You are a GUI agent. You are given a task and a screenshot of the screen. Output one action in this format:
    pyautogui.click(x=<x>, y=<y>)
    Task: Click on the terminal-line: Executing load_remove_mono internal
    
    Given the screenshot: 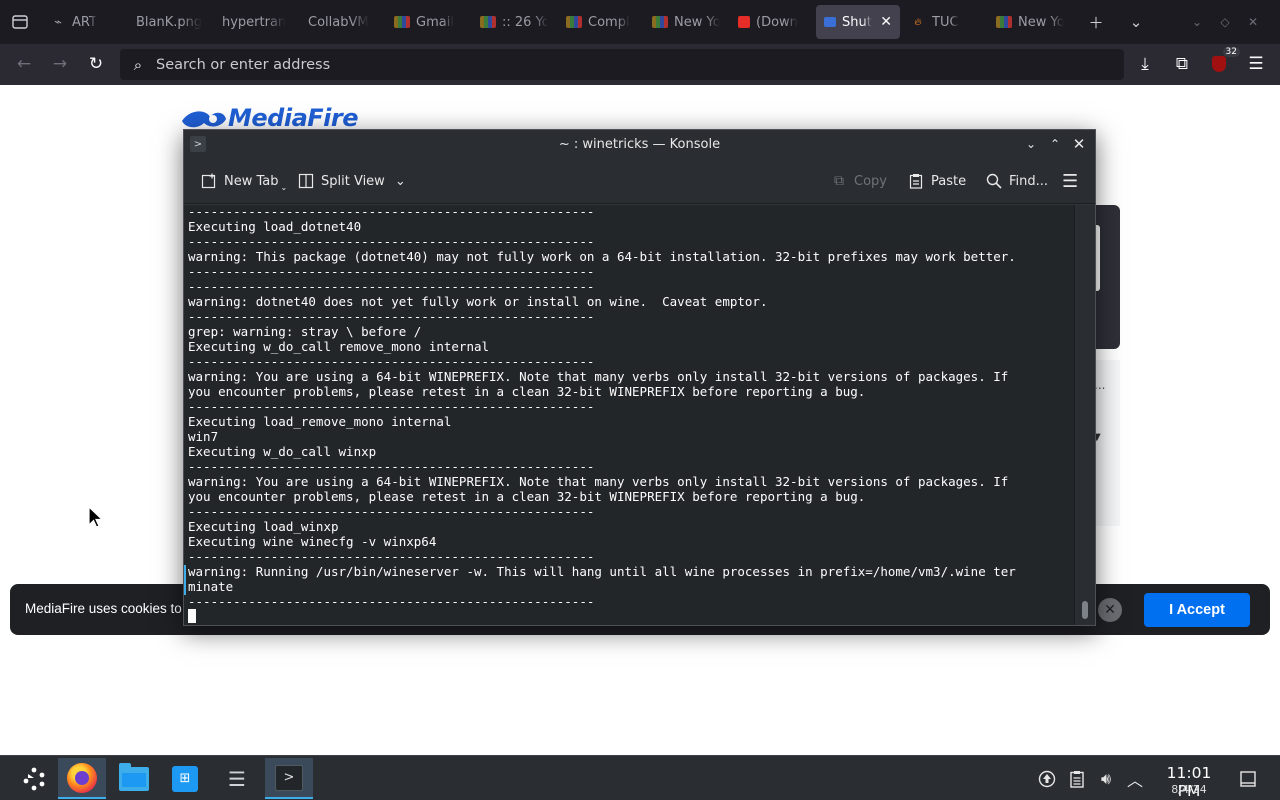 What is the action you would take?
    pyautogui.click(x=320, y=421)
    